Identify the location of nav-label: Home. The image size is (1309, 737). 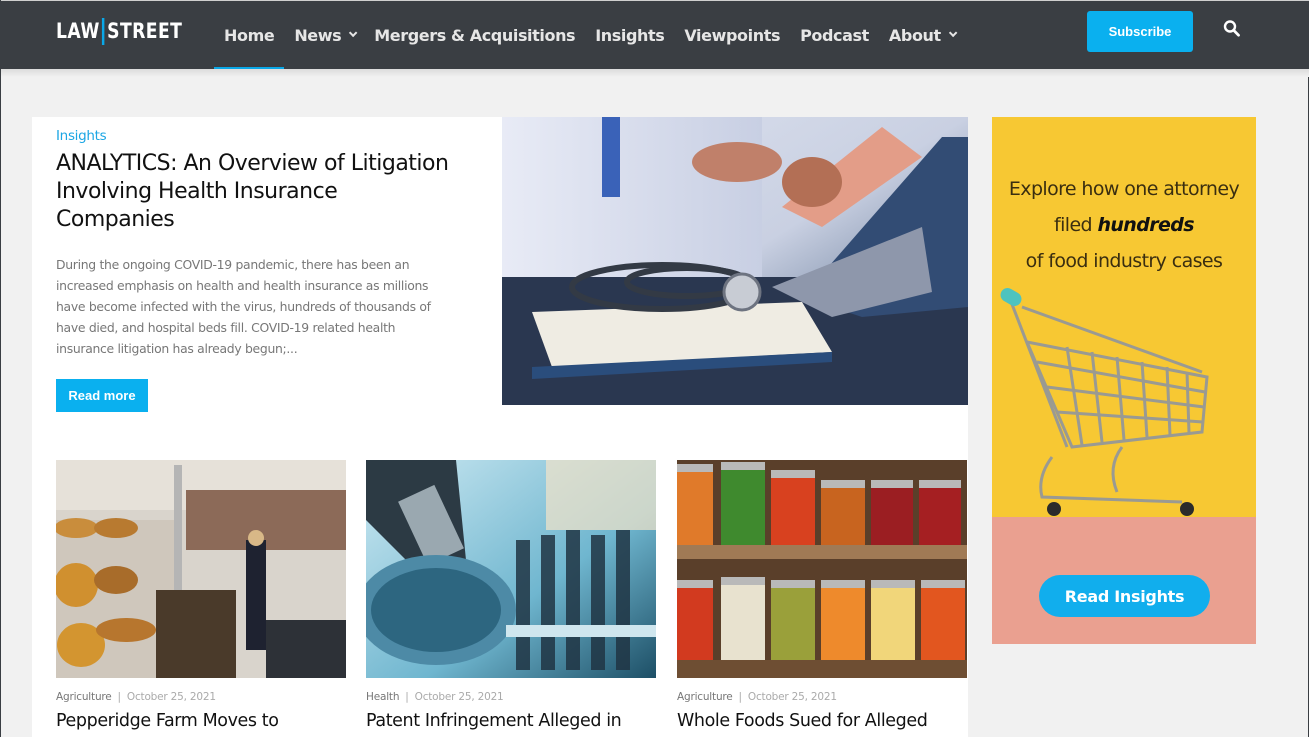
(249, 35).